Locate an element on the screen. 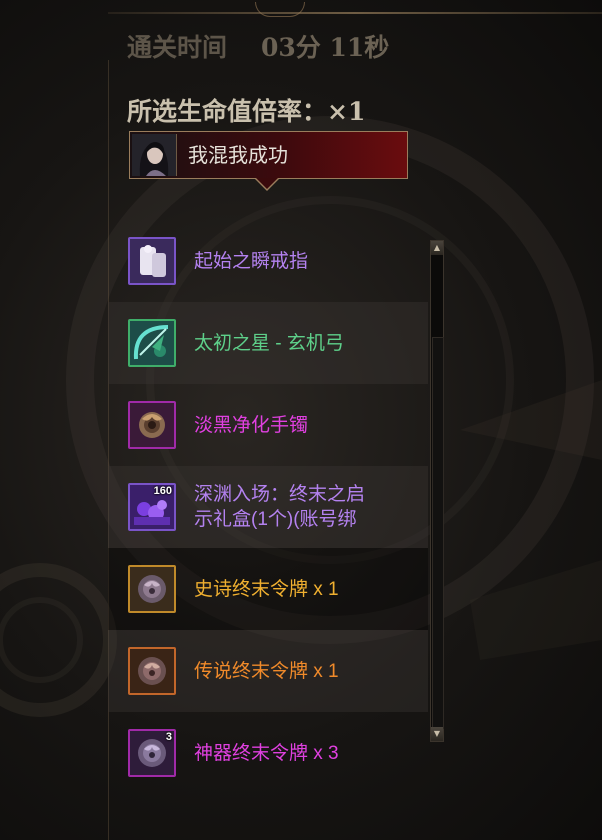 Image resolution: width=602 pixels, height=840 pixels. legendary-token-icon is located at coordinates (152, 671).